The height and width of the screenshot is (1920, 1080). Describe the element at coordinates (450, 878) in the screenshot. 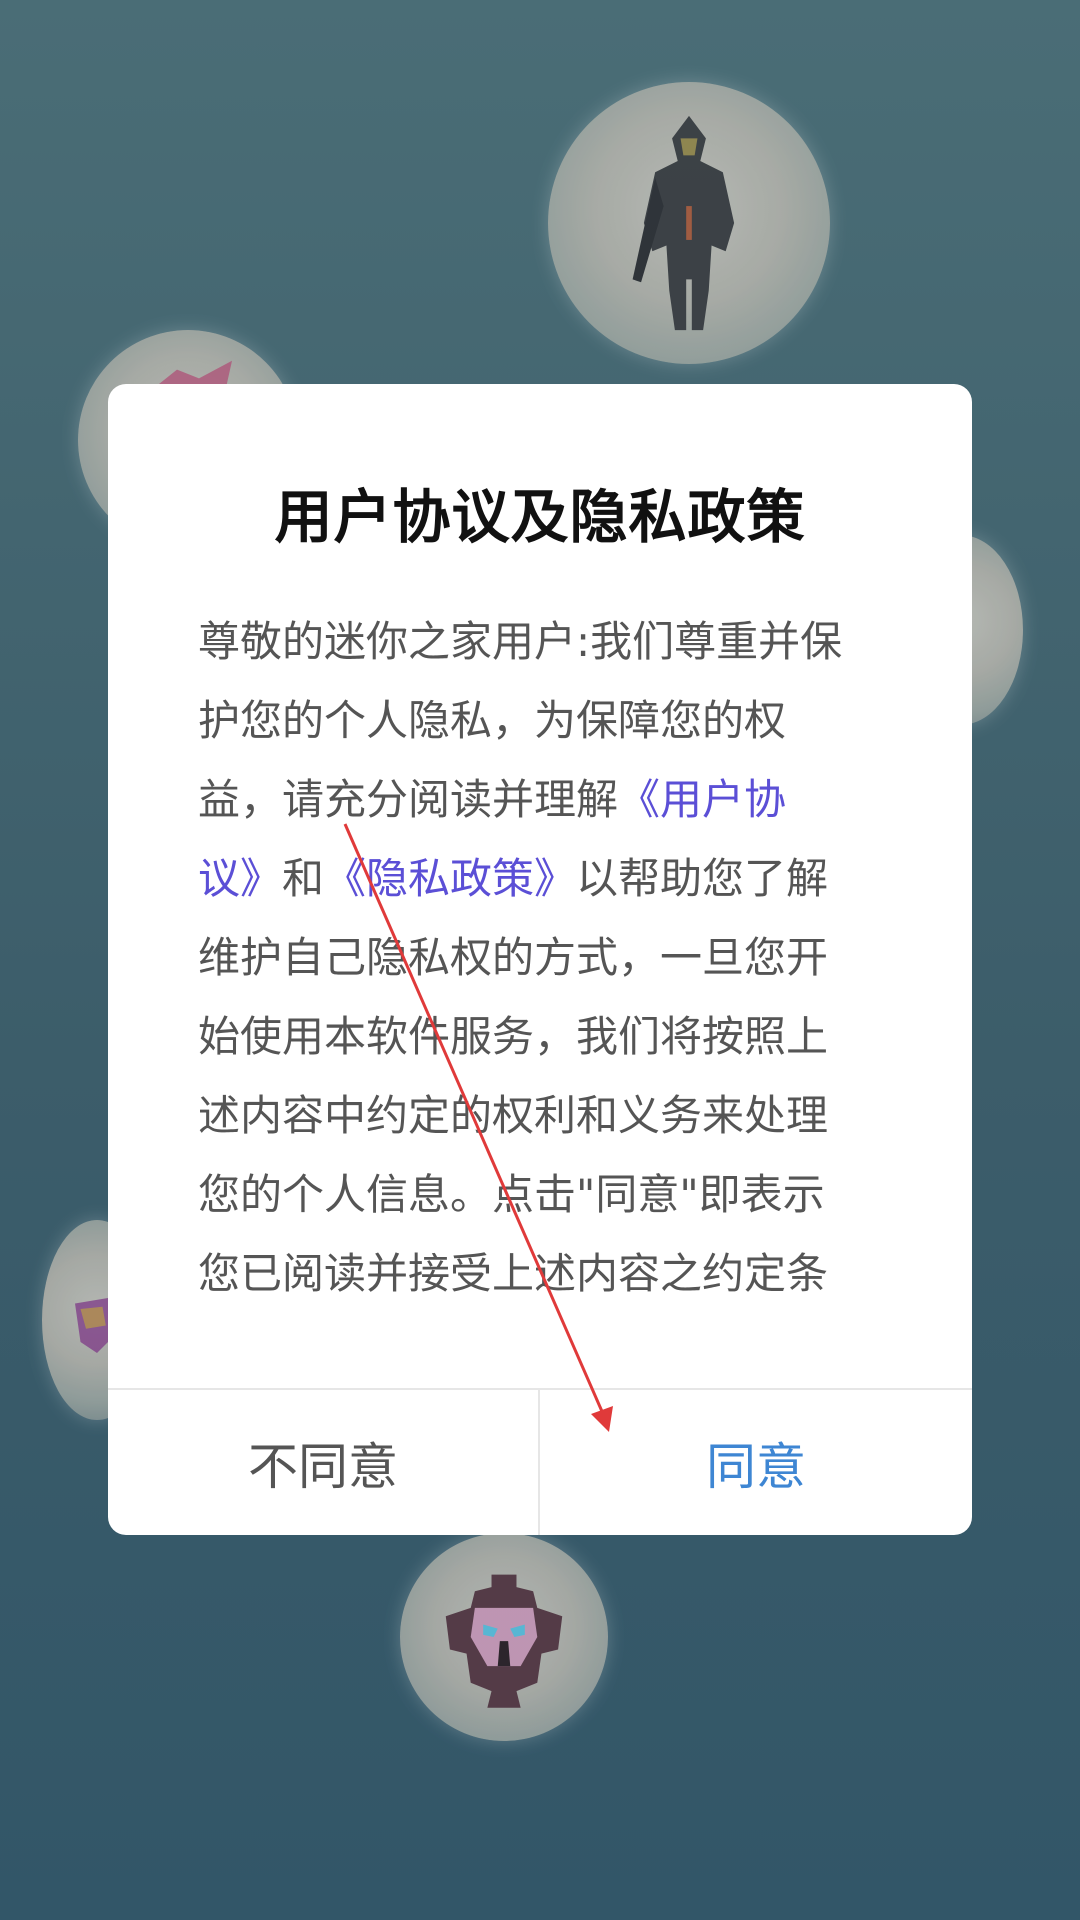

I see `privacy-policy-link: 《隐私政策》` at that location.